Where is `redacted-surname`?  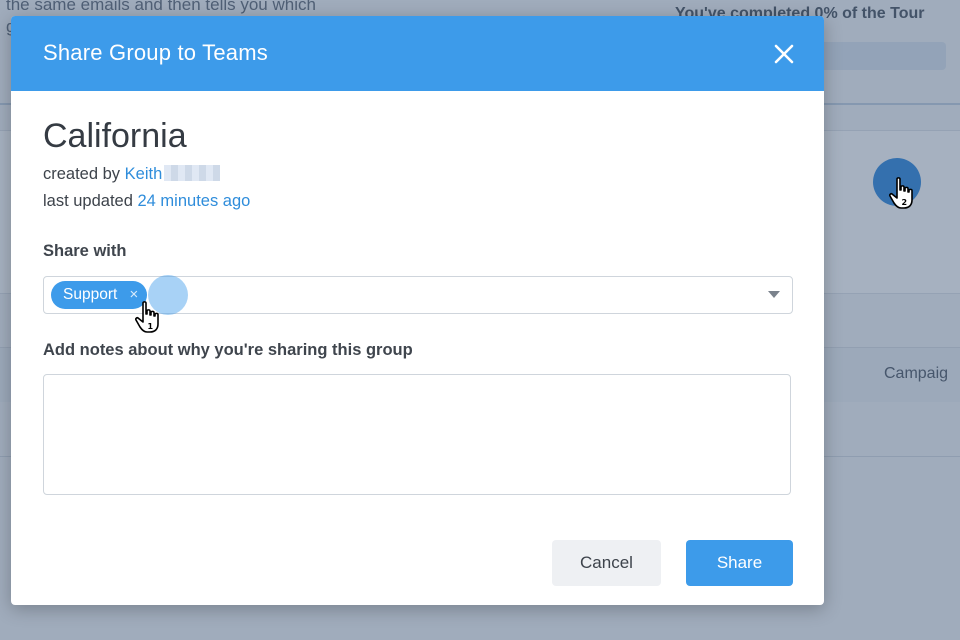
redacted-surname is located at coordinates (192, 173).